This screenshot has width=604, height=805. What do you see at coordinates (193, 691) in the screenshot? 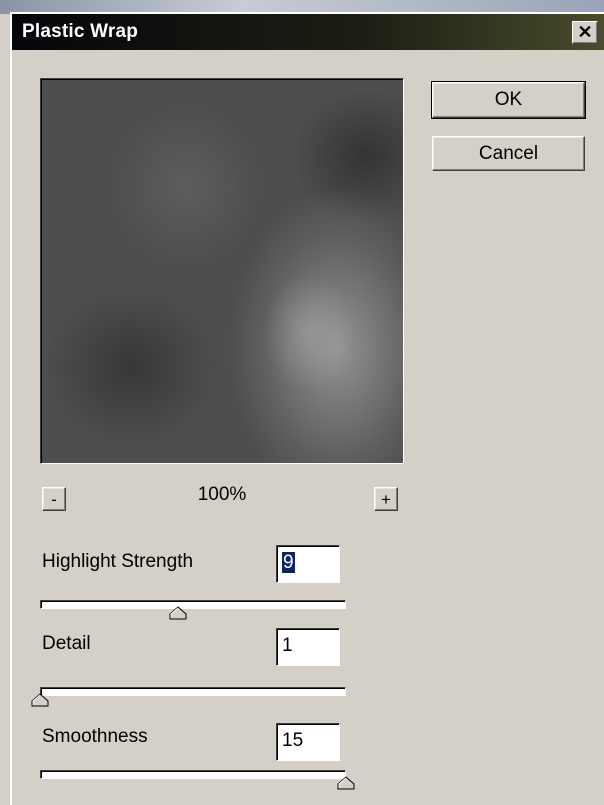
I see `detail-slider` at bounding box center [193, 691].